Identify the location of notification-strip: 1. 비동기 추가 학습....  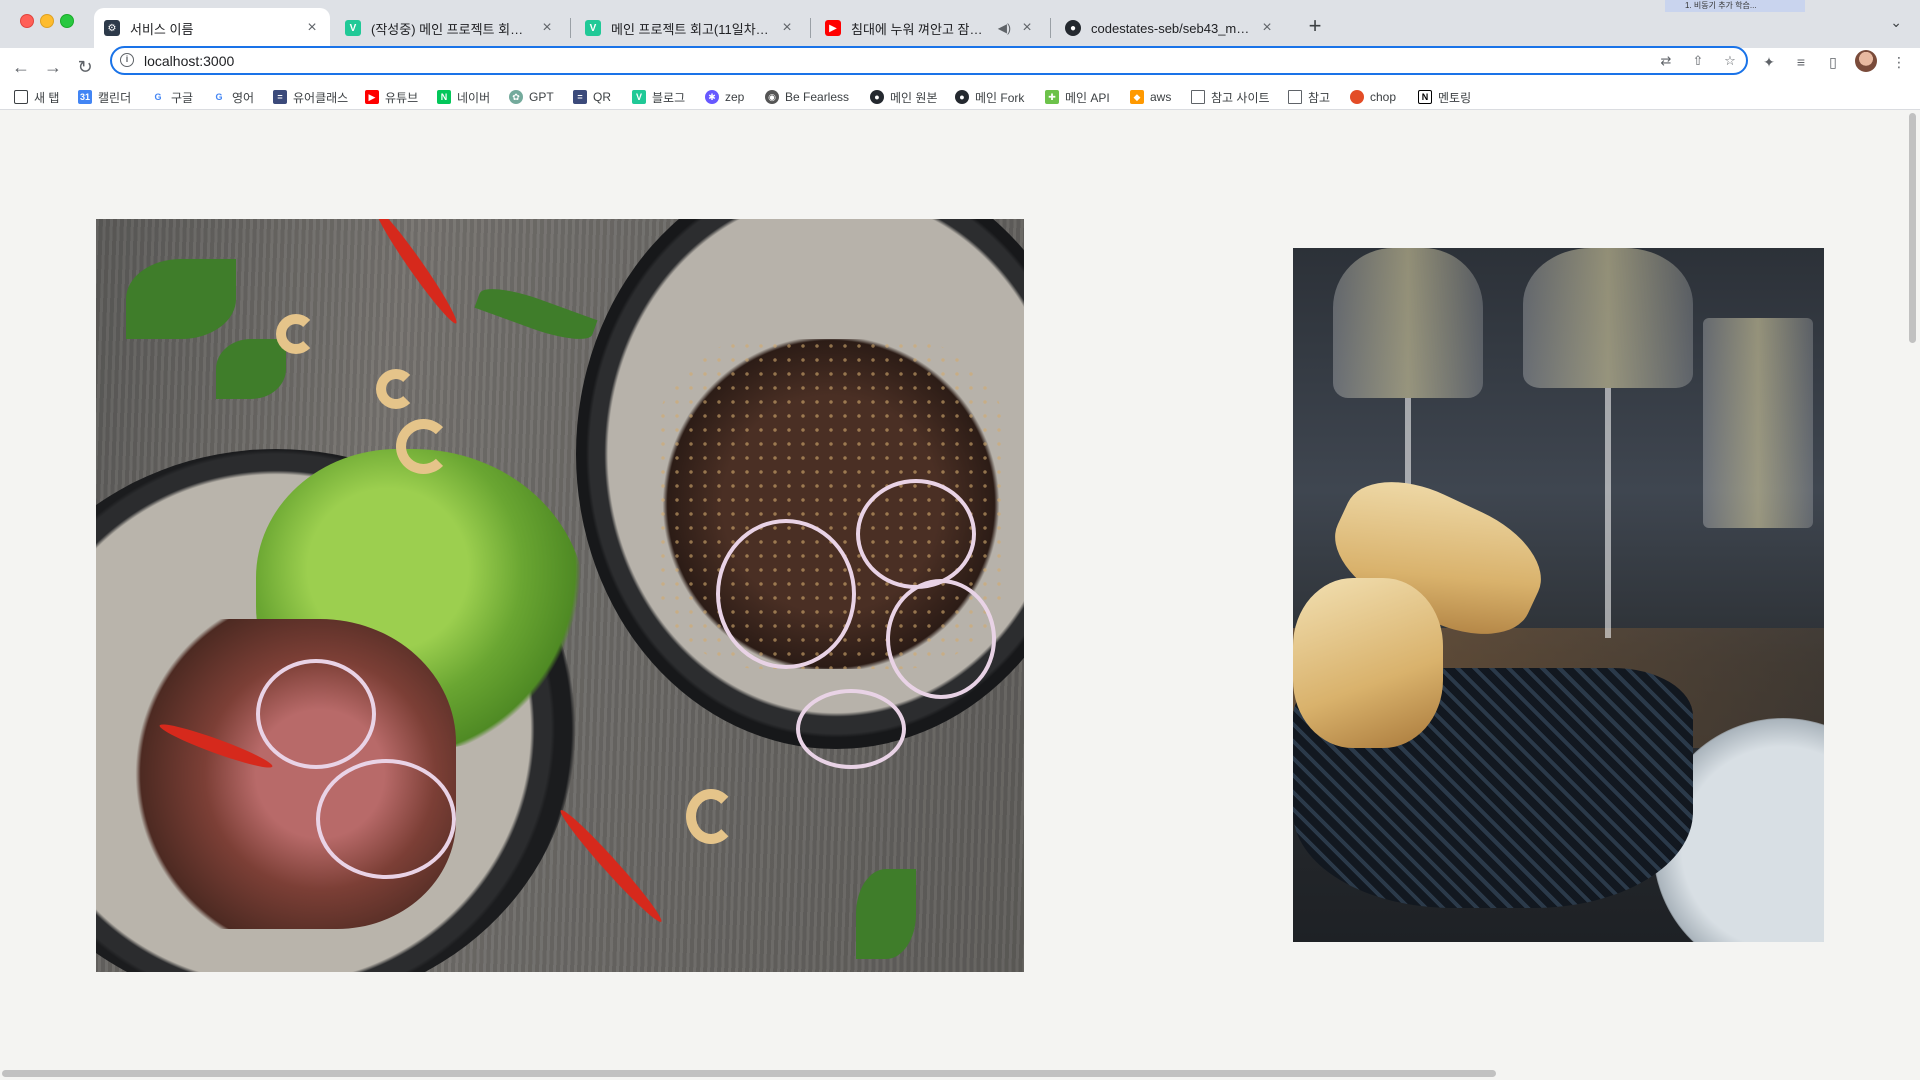
(1735, 6).